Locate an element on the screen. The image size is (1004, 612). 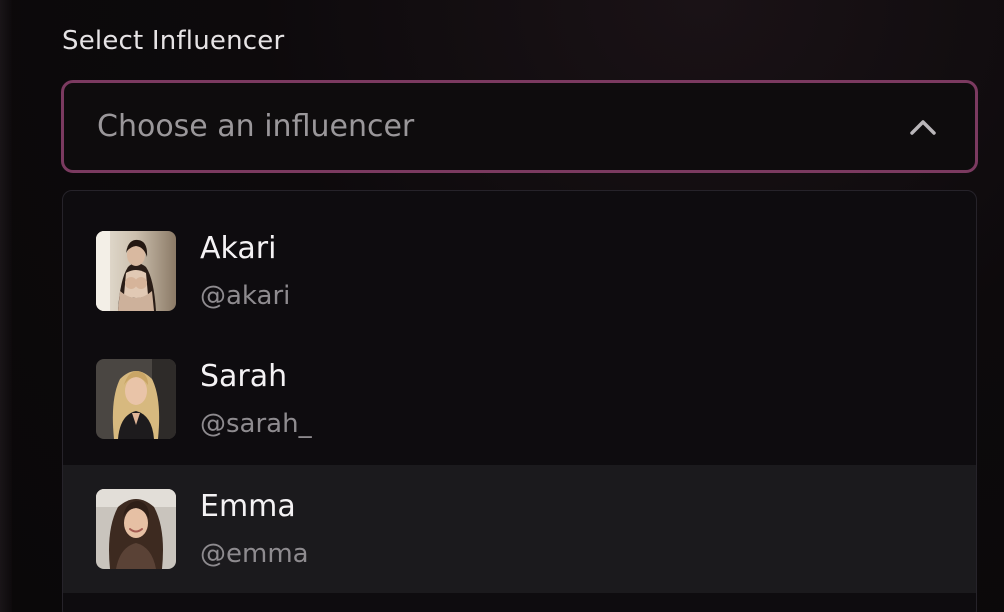
avatar-photo-sarah is located at coordinates (136, 399).